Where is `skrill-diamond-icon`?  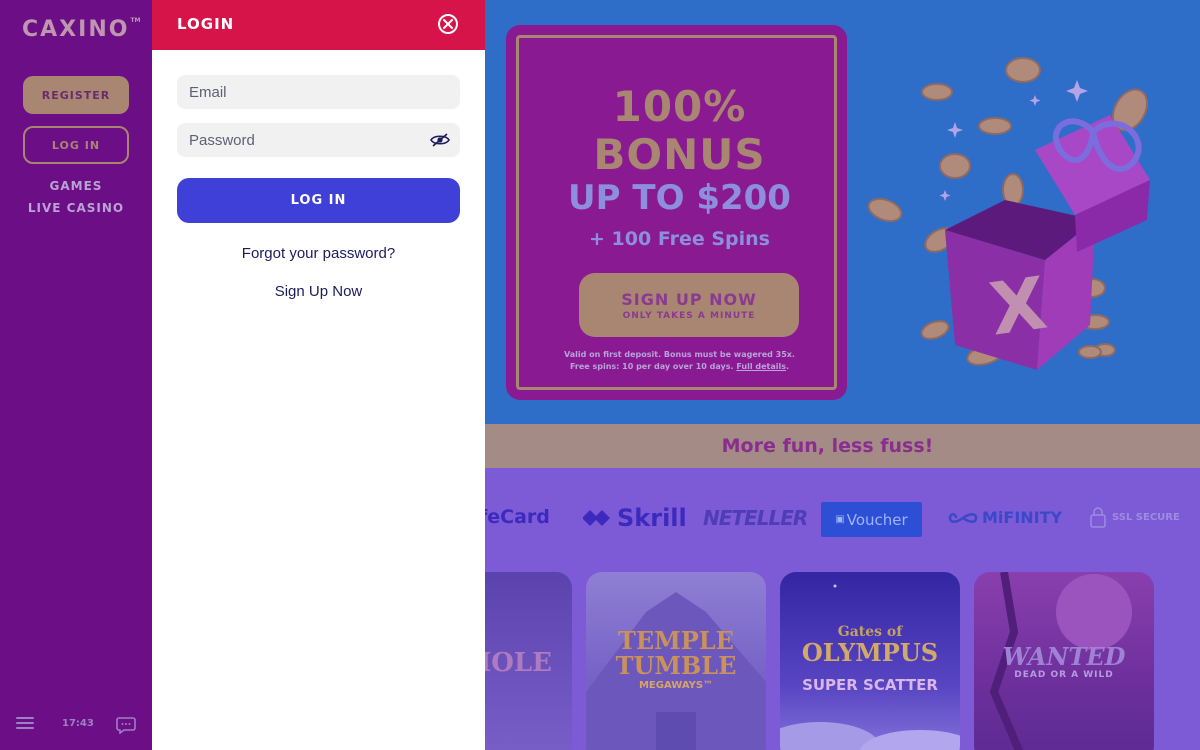
skrill-diamond-icon is located at coordinates (596, 518).